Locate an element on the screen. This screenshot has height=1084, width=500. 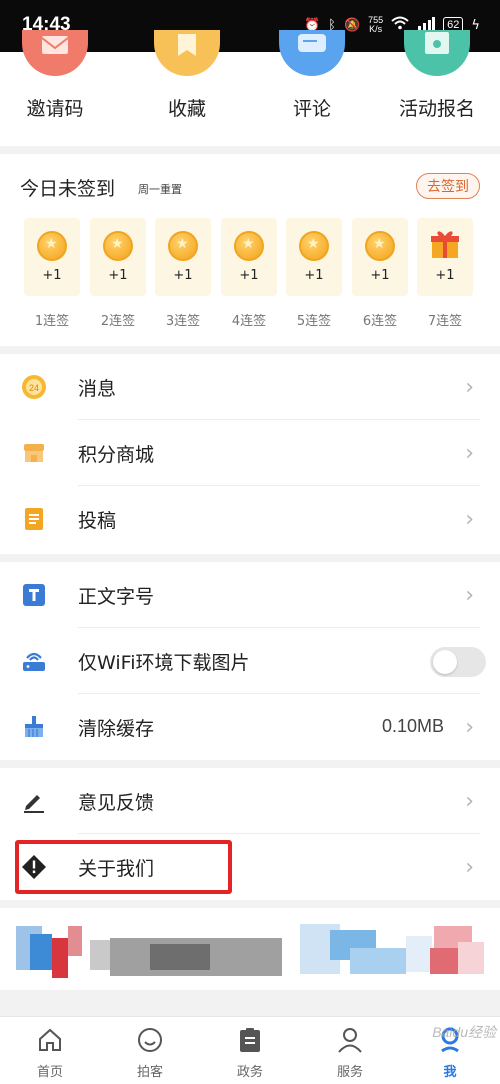
signin-day: +1 2连签 is located at coordinates (118, 273).